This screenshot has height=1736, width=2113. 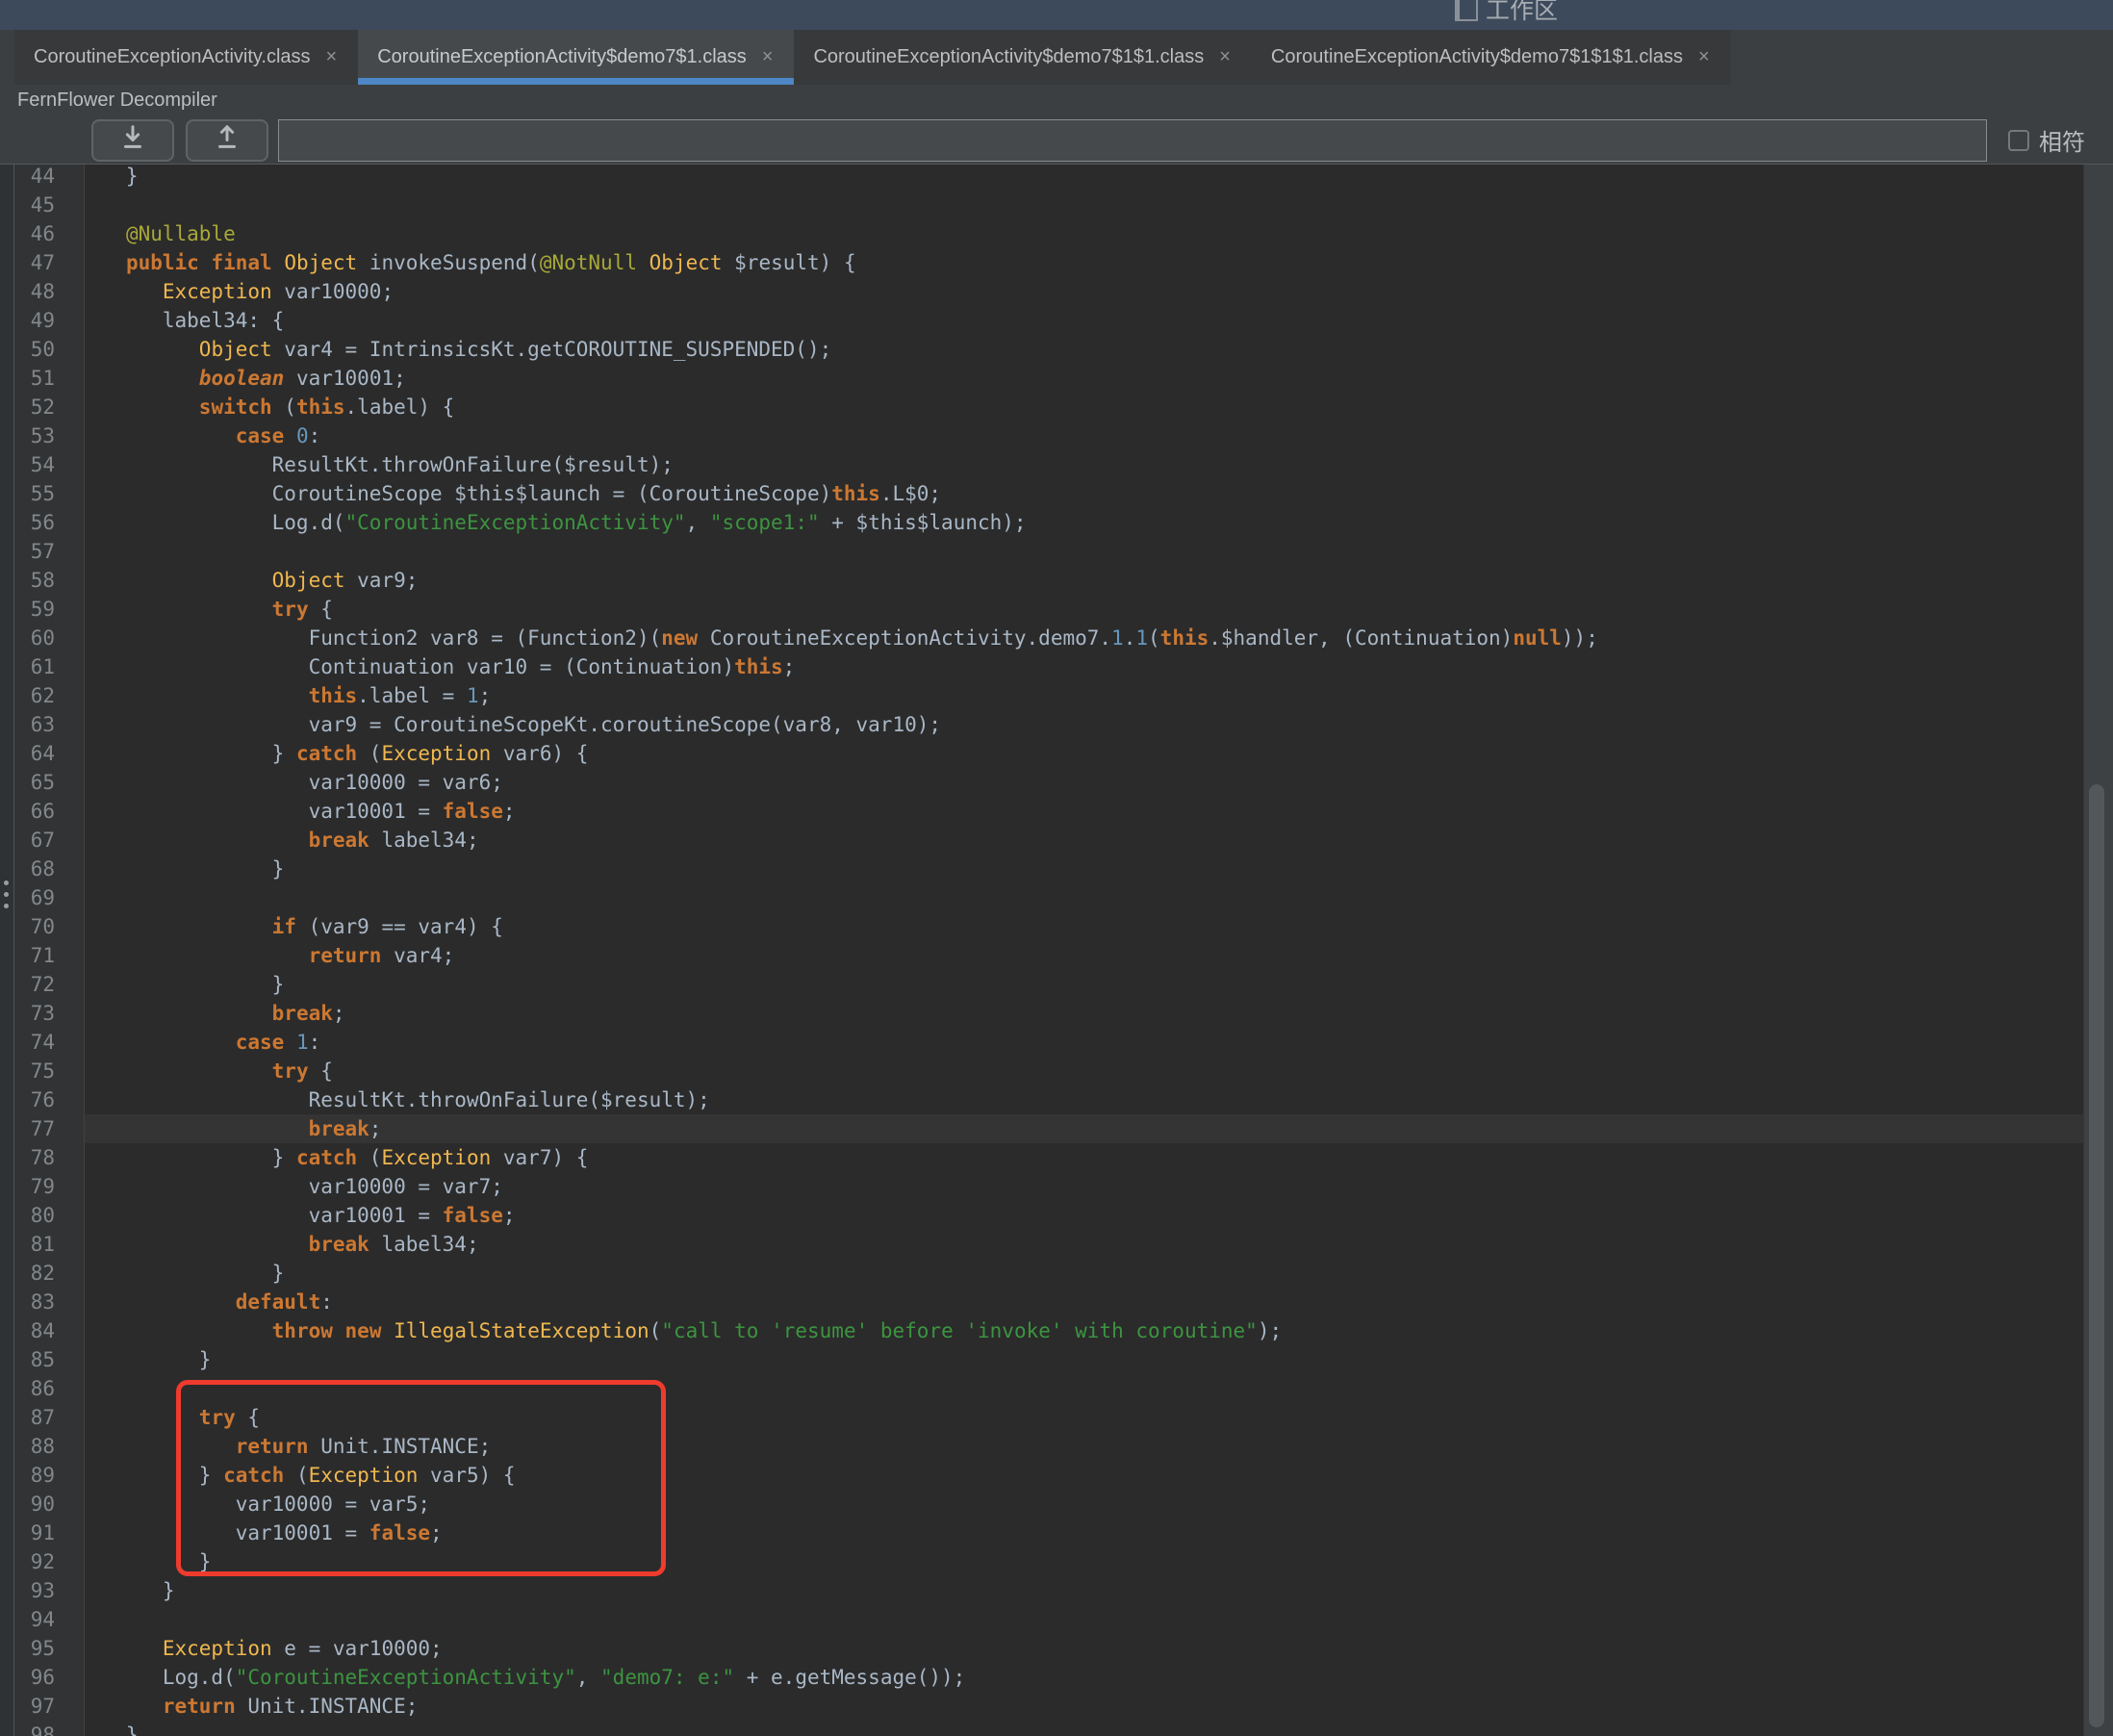 What do you see at coordinates (187, 57) in the screenshot?
I see `tab-1: CoroutineExceptionActivity.class ×` at bounding box center [187, 57].